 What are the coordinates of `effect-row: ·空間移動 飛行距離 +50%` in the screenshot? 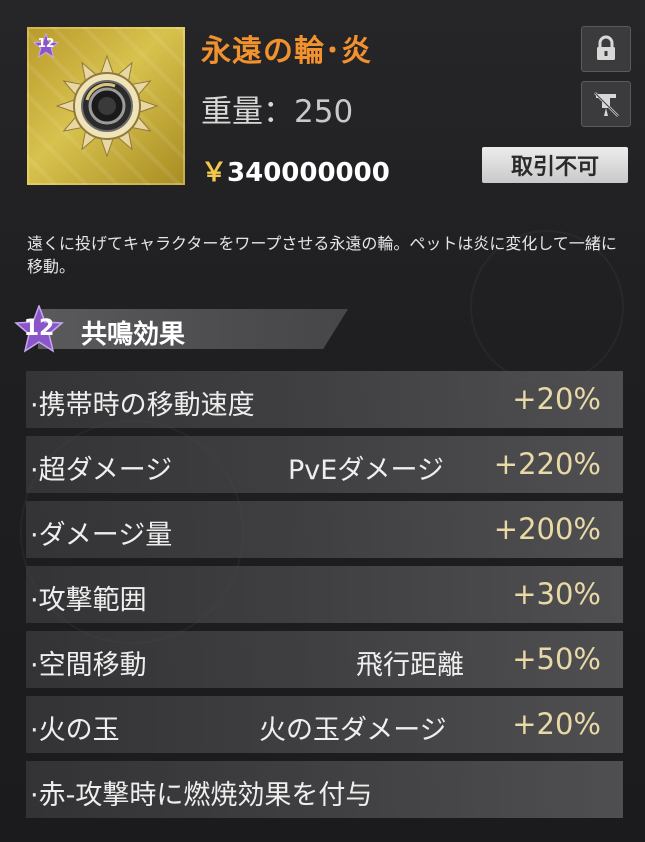 It's located at (324, 659).